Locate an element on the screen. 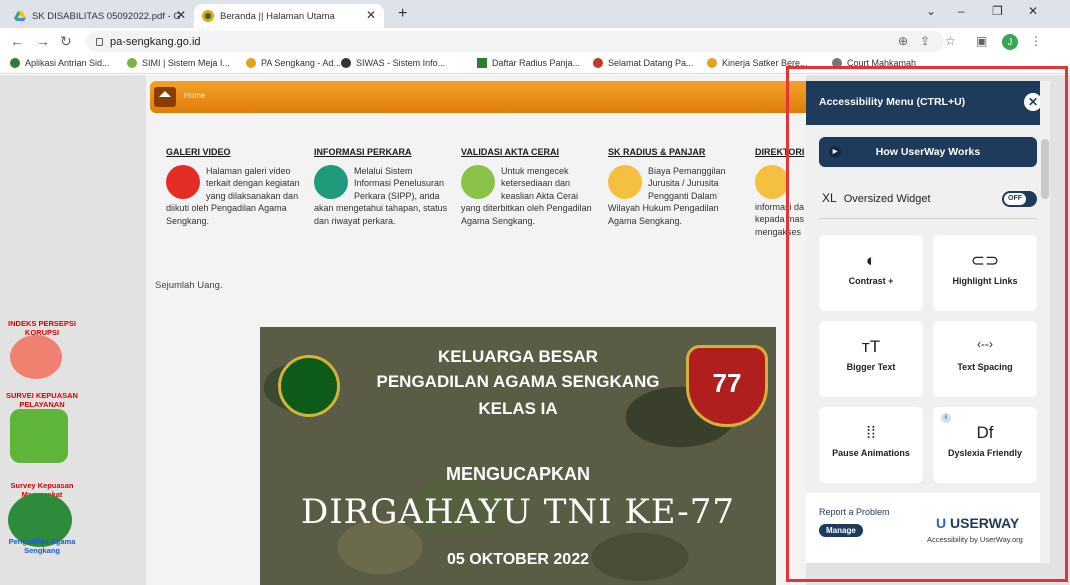  new-tab-icon: + is located at coordinates (402, 14).